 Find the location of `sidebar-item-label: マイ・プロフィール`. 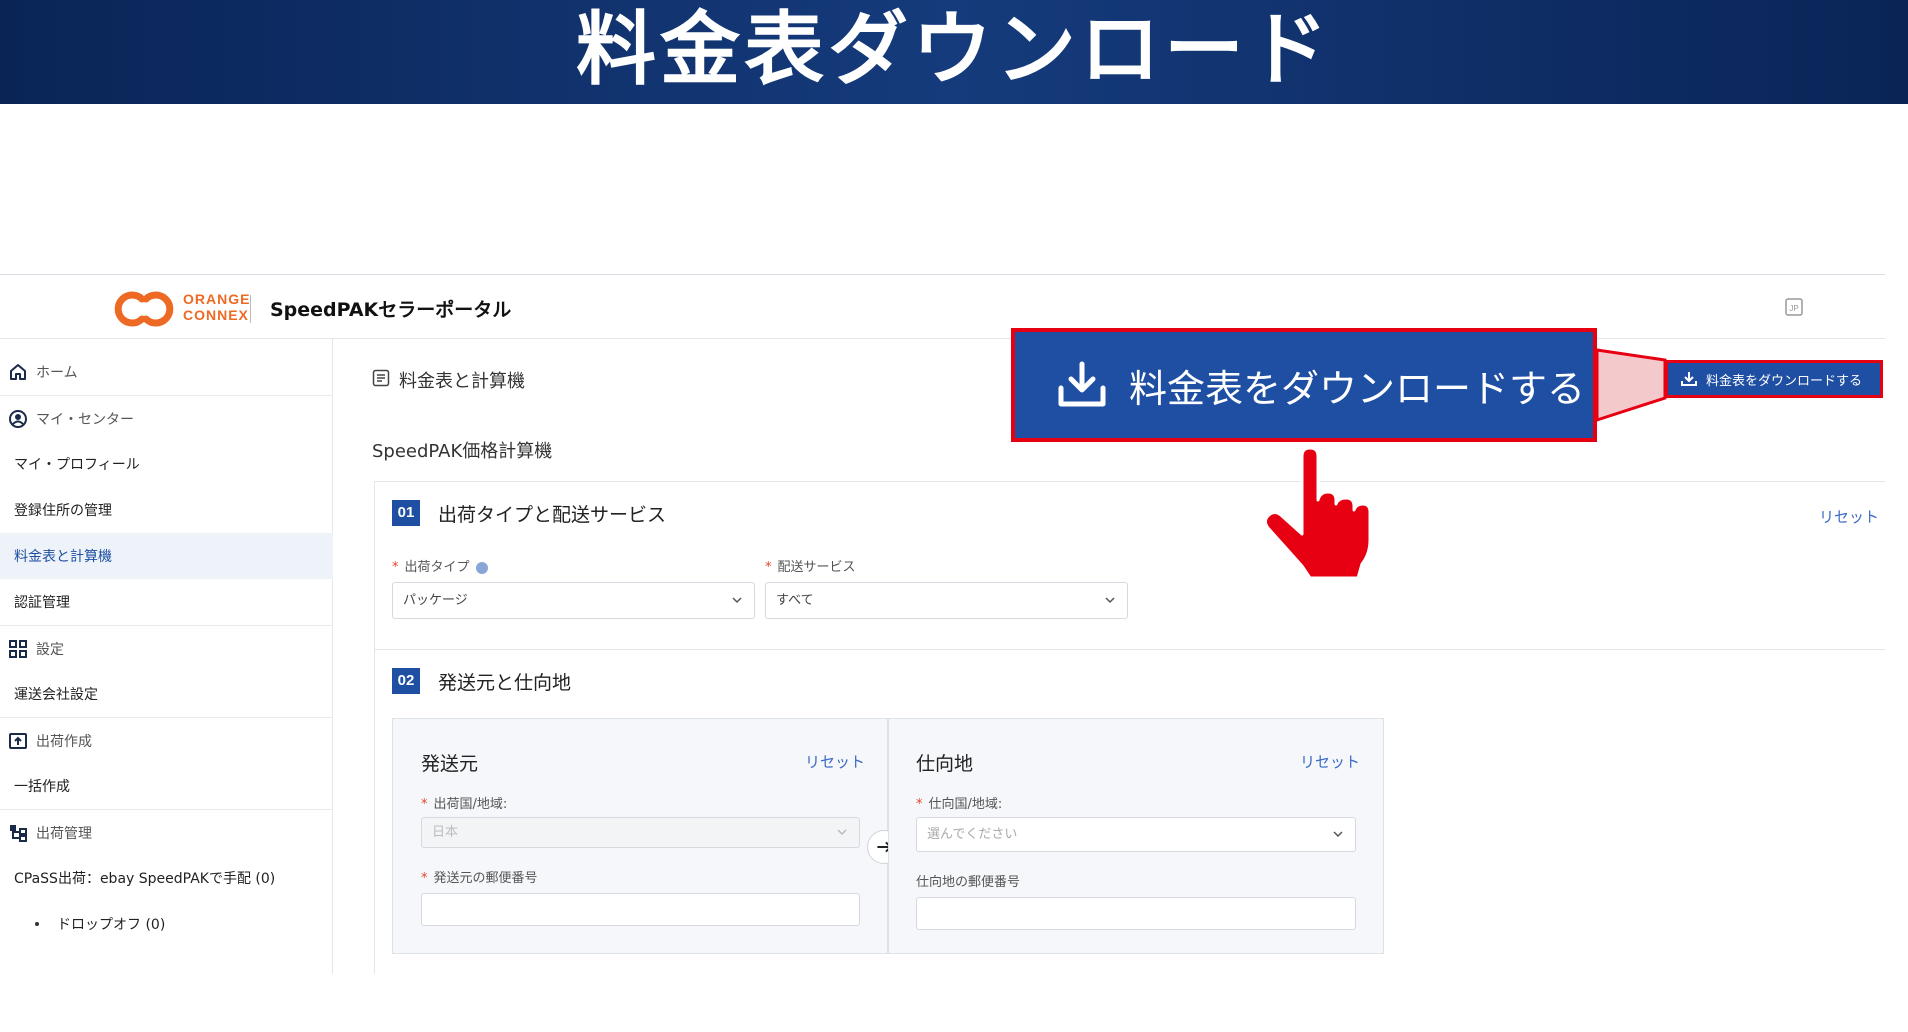

sidebar-item-label: マイ・プロフィール is located at coordinates (77, 465).